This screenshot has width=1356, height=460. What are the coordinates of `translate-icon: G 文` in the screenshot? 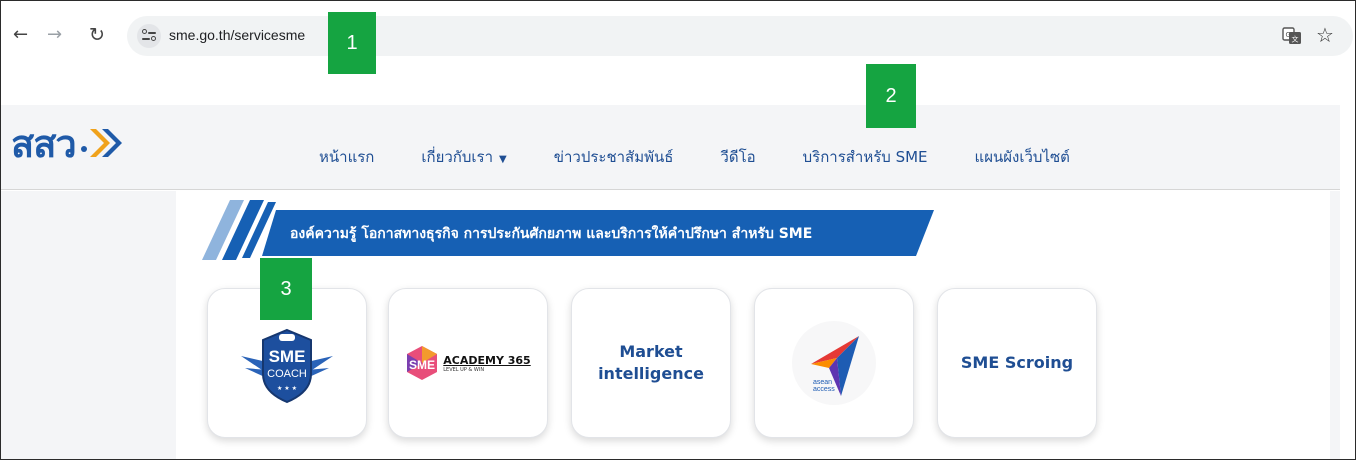 It's located at (1292, 36).